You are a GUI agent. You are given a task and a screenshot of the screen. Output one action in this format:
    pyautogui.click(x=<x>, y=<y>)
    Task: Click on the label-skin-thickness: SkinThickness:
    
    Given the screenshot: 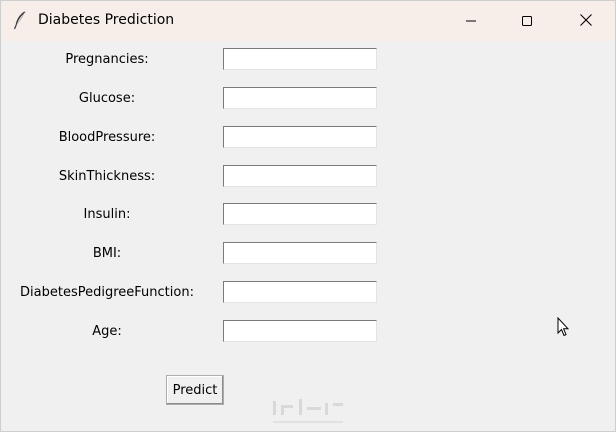 What is the action you would take?
    pyautogui.click(x=107, y=176)
    